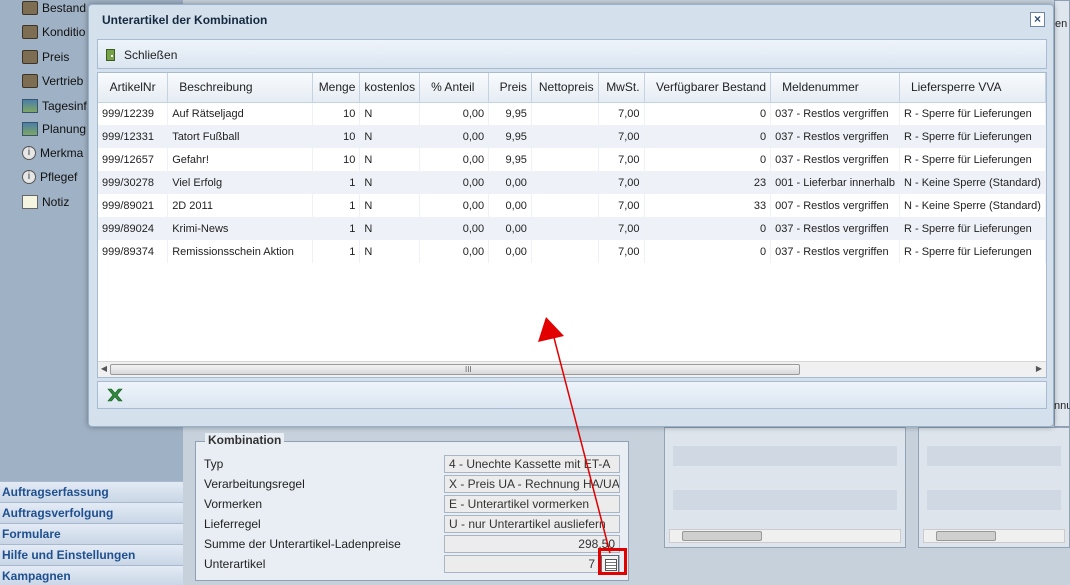  What do you see at coordinates (91, 512) in the screenshot?
I see `accordion-auftragsverfolgung: Auftragsverfolgung` at bounding box center [91, 512].